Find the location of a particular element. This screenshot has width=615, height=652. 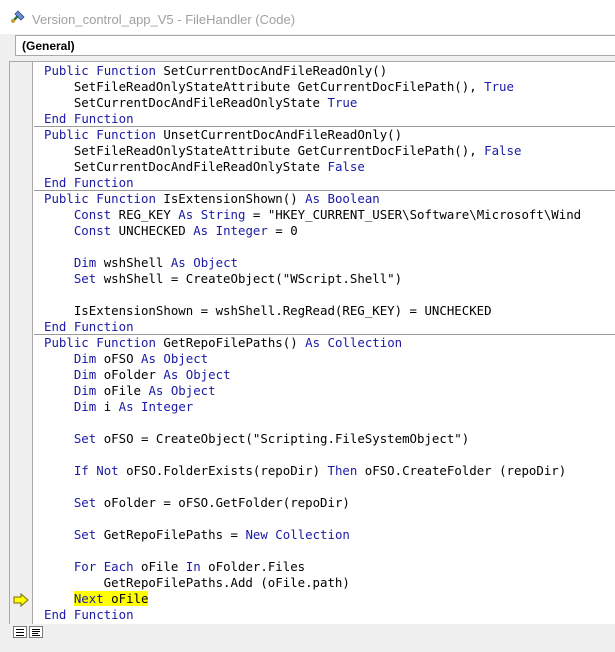

code-line: Set GetRepoFilePaths = New Collection is located at coordinates (197, 535).